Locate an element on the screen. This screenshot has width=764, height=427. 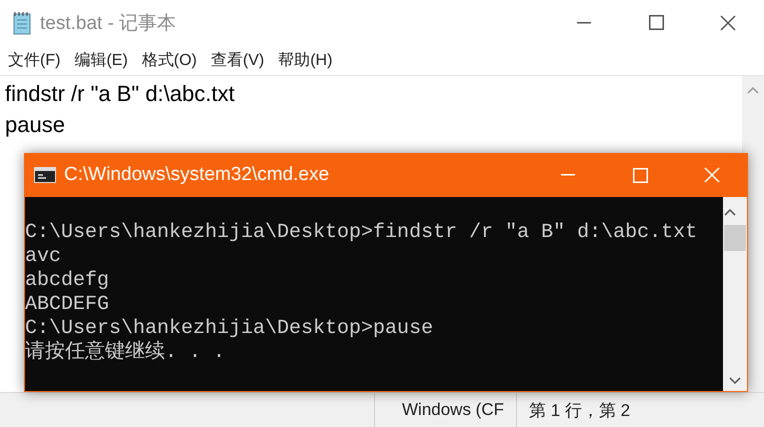
notepad-icon is located at coordinates (22, 22).